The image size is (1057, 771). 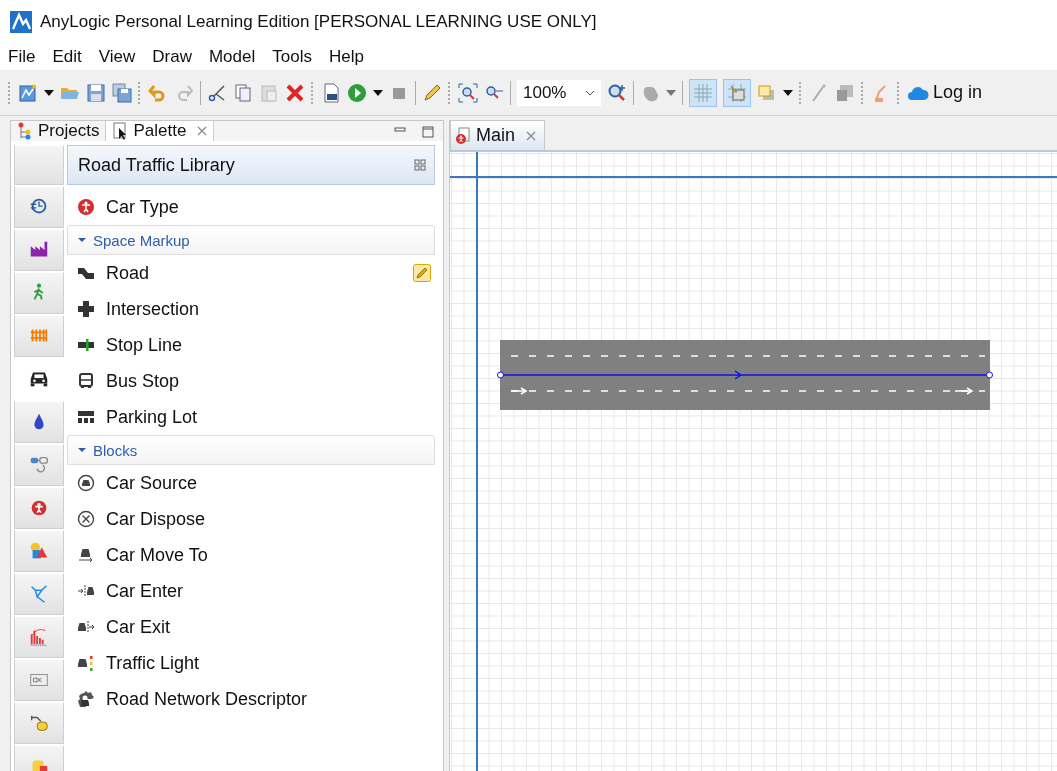 What do you see at coordinates (156, 165) in the screenshot?
I see `library-title: Road Traffic Library` at bounding box center [156, 165].